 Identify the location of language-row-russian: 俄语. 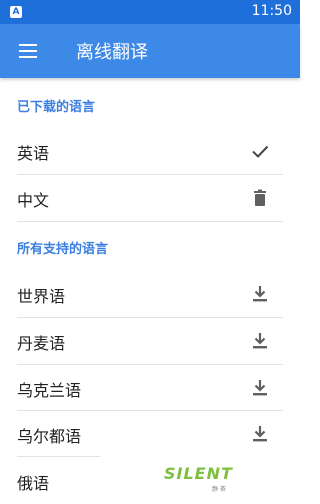
(150, 481).